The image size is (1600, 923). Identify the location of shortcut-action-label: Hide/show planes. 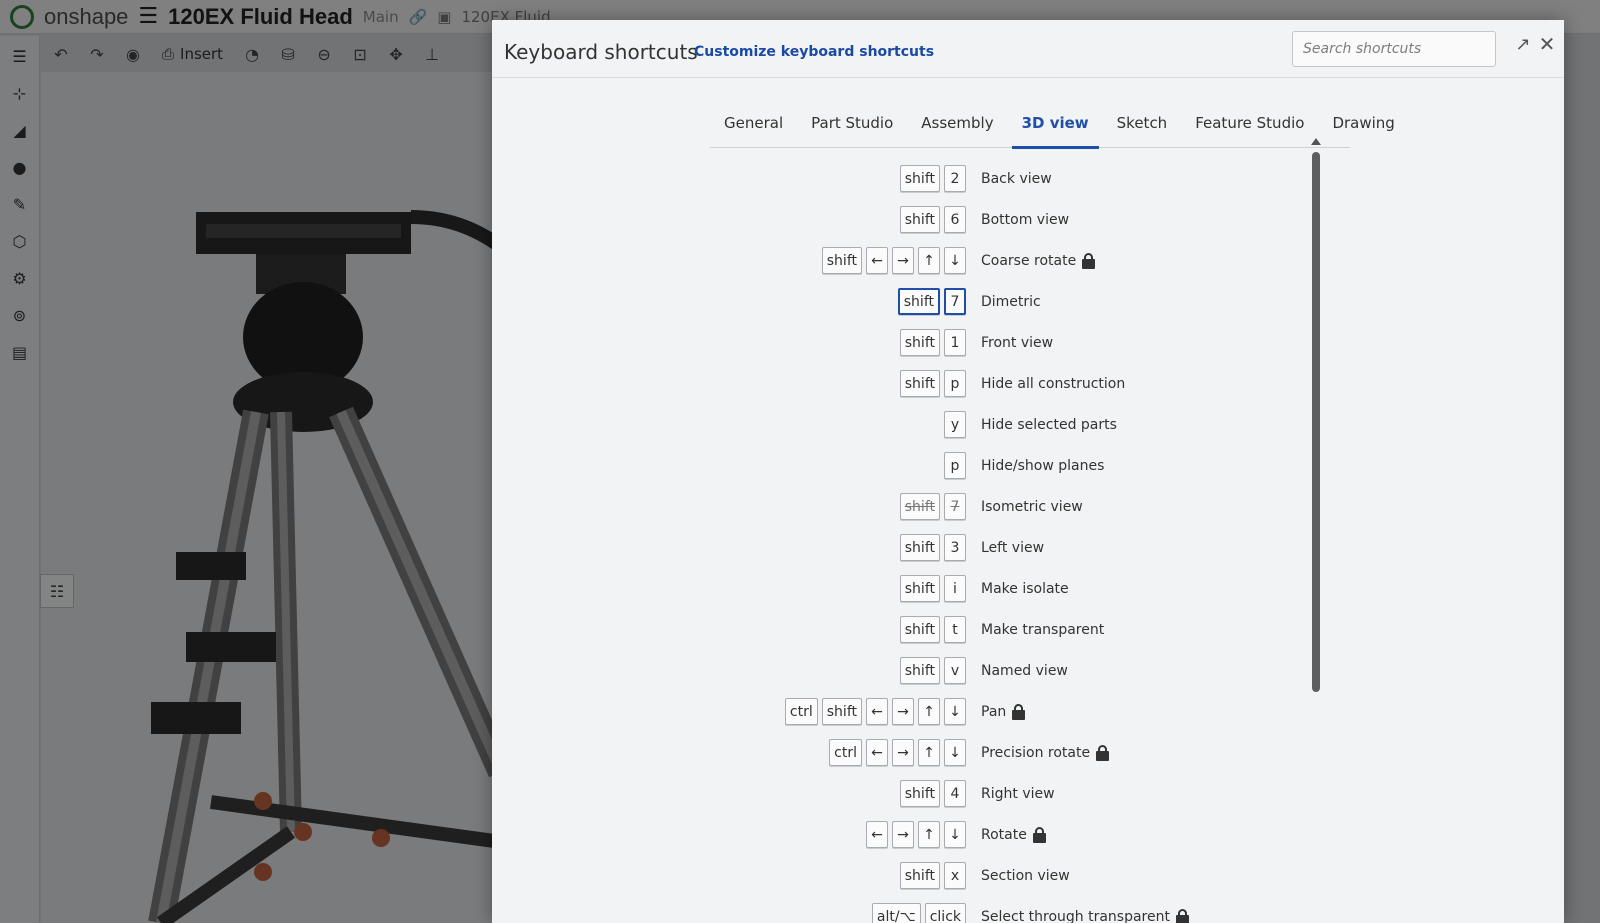
(1043, 465).